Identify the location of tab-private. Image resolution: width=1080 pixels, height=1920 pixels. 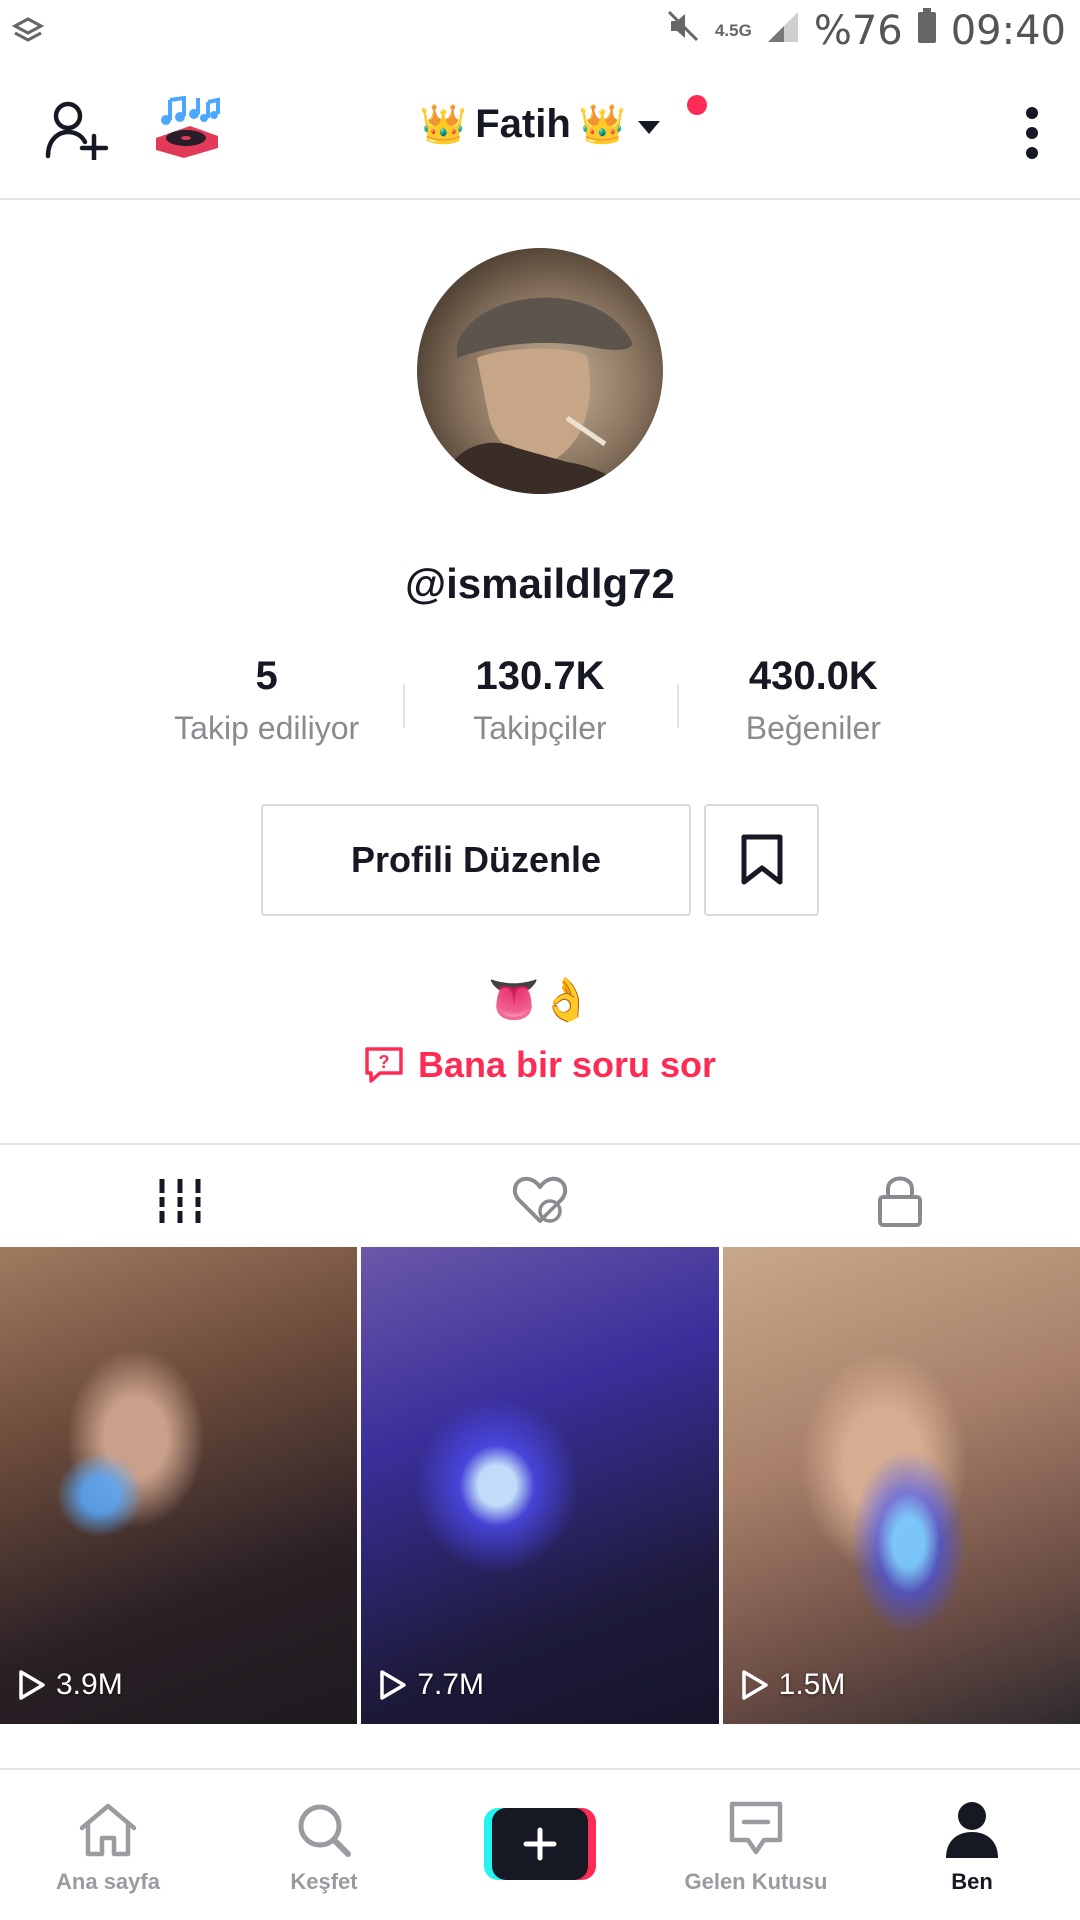
(900, 1201).